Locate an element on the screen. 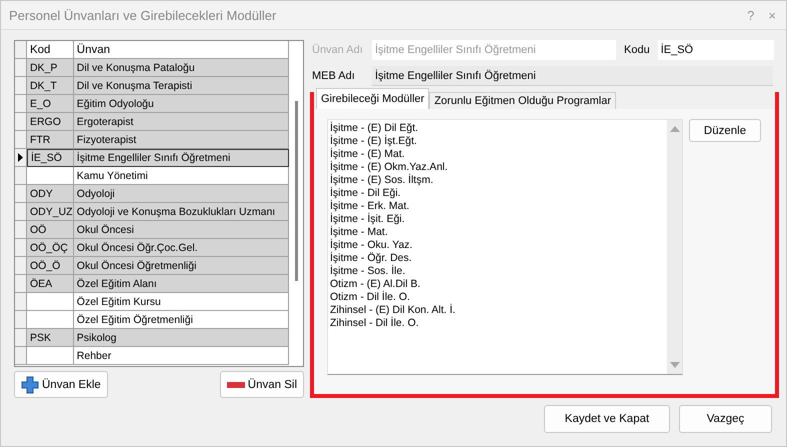  module-item: İşitme - (E) Okm.Yaz.Anl. is located at coordinates (497, 167).